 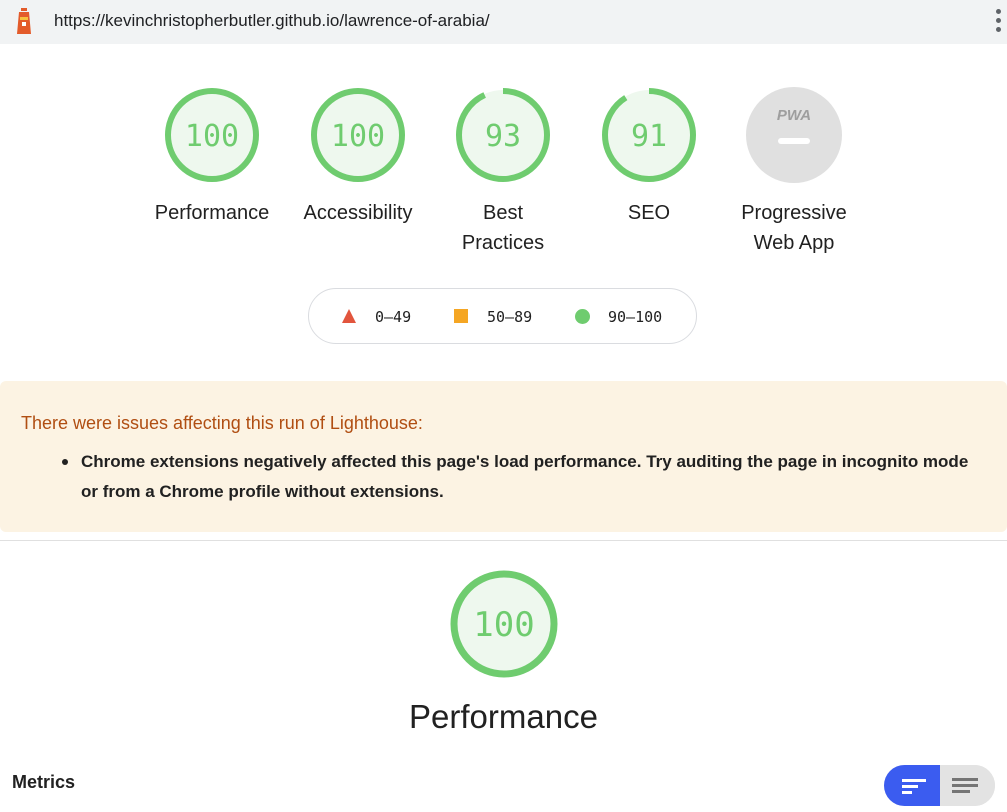 I want to click on score-ring: 93, so click(x=503, y=135).